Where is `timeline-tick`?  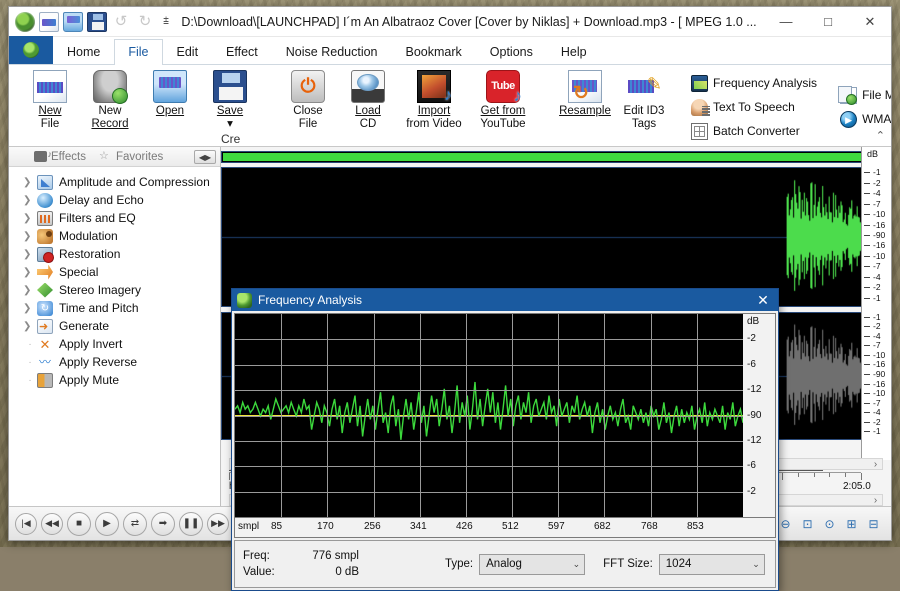
timeline-tick is located at coordinates (782, 476).